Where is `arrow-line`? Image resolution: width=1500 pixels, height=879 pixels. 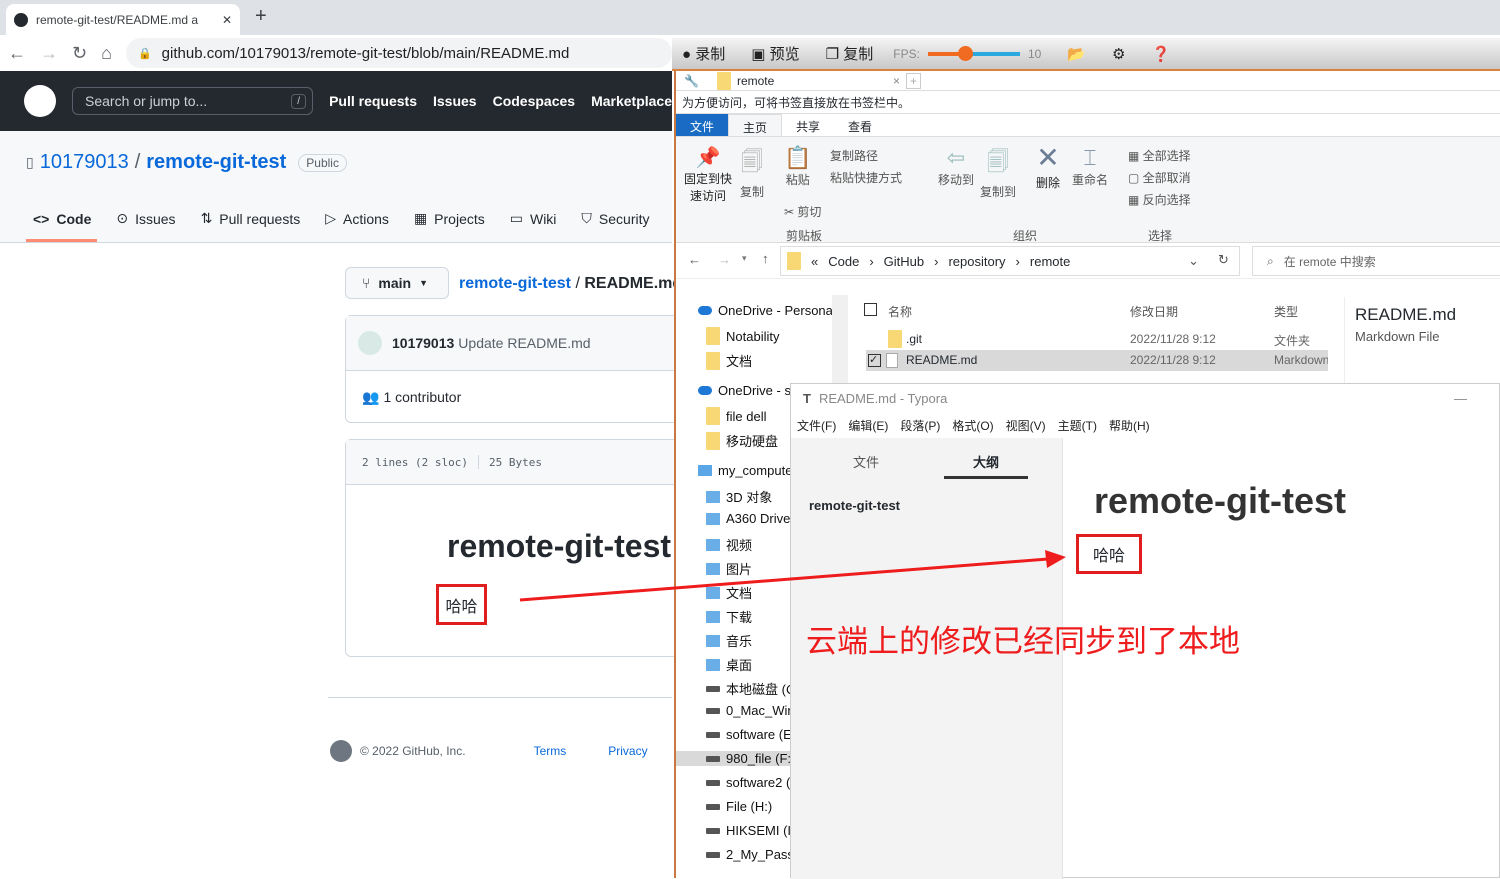
arrow-line is located at coordinates (784, 579).